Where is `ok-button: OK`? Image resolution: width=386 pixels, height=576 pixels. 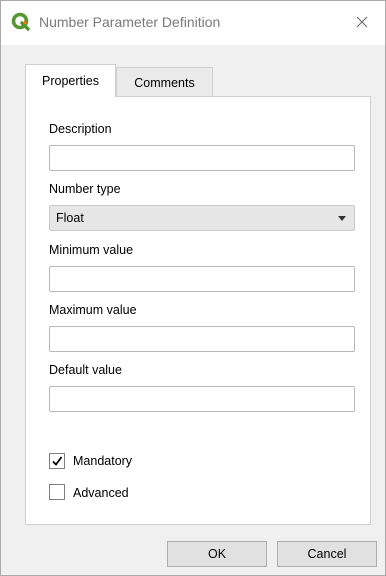 ok-button: OK is located at coordinates (217, 554).